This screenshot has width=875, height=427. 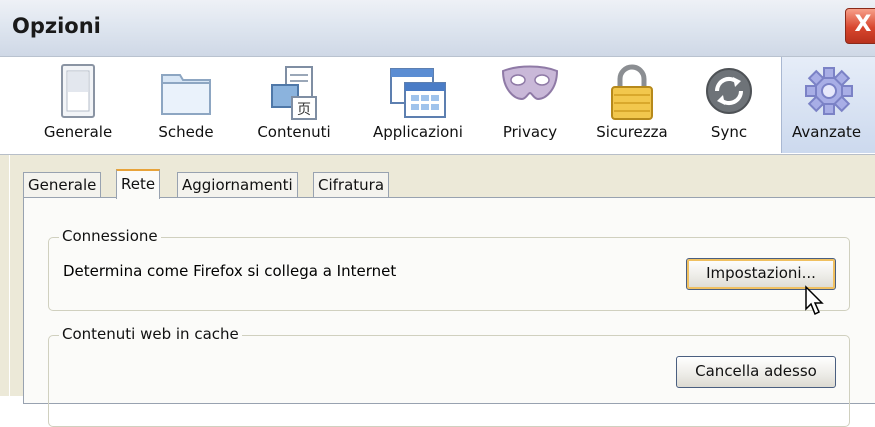 I want to click on toolbar-item-contenuti: 页 Contenuti, so click(x=294, y=105).